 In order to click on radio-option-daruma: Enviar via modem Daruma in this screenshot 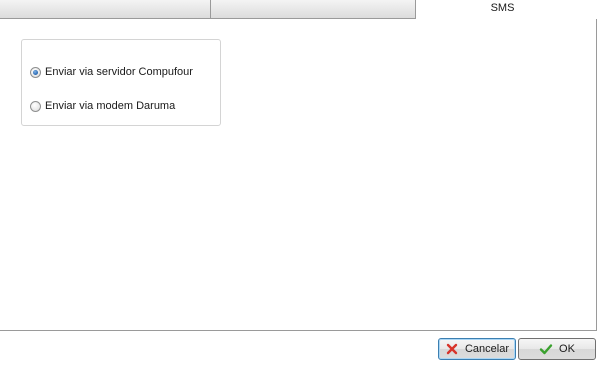, I will do `click(102, 106)`.